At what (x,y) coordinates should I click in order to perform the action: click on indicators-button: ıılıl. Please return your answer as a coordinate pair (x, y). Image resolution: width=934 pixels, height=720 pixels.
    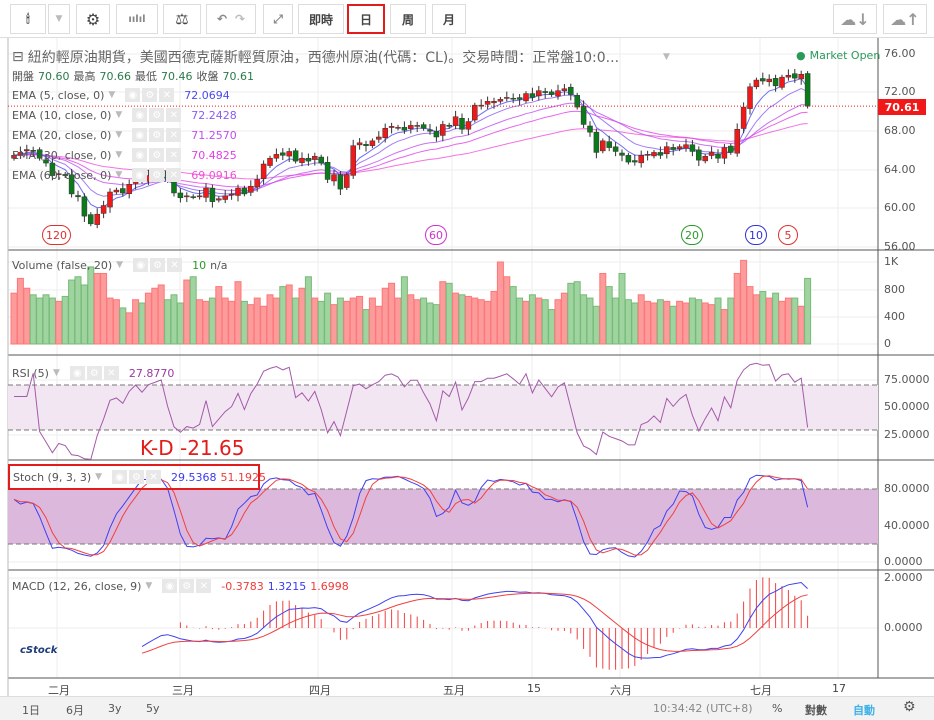
    Looking at the image, I should click on (137, 19).